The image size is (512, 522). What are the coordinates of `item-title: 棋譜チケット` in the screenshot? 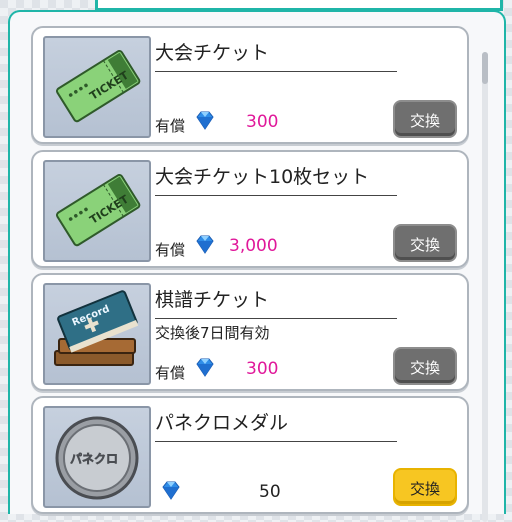 It's located at (276, 302).